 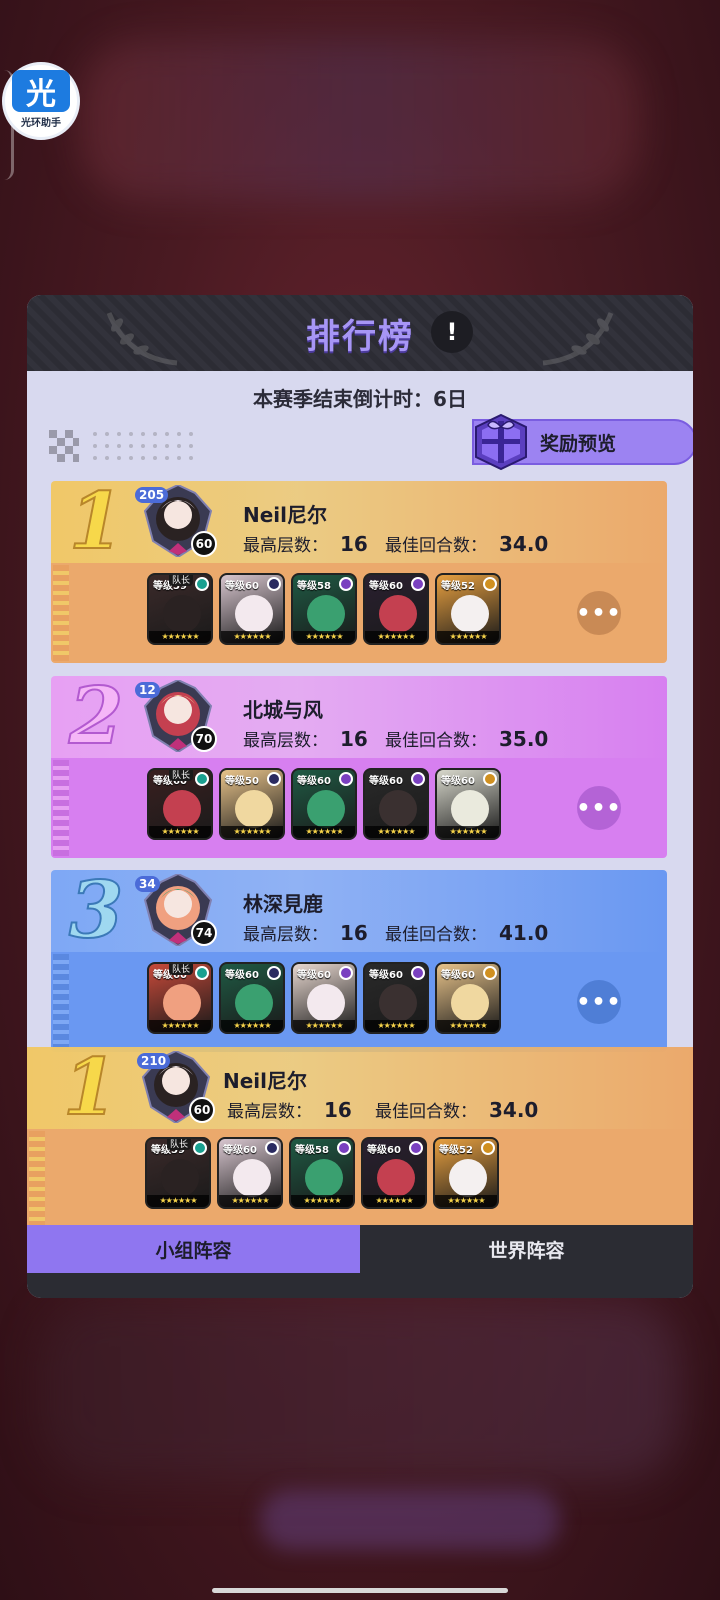 I want to click on background-button-blur, so click(x=410, y=1520).